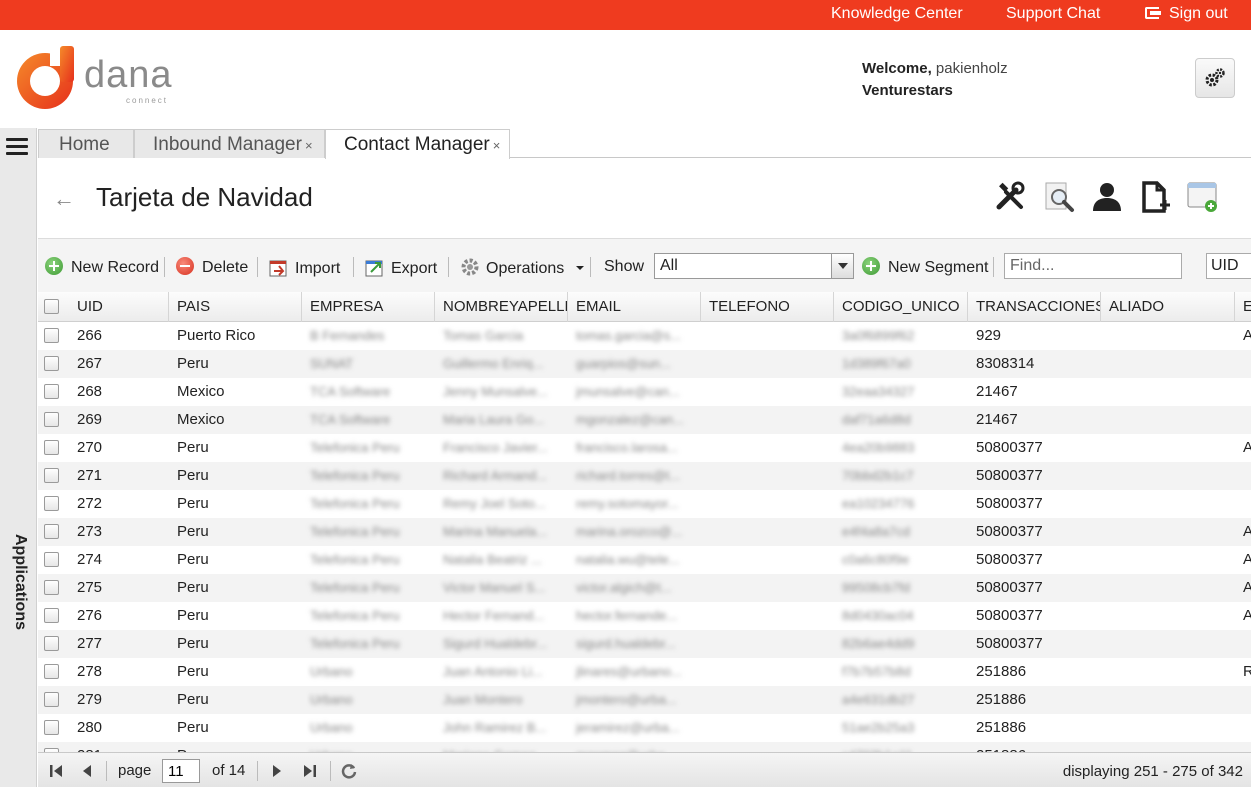 This screenshot has width=1251, height=787. Describe the element at coordinates (522, 267) in the screenshot. I see `operations-menu: Operations` at that location.